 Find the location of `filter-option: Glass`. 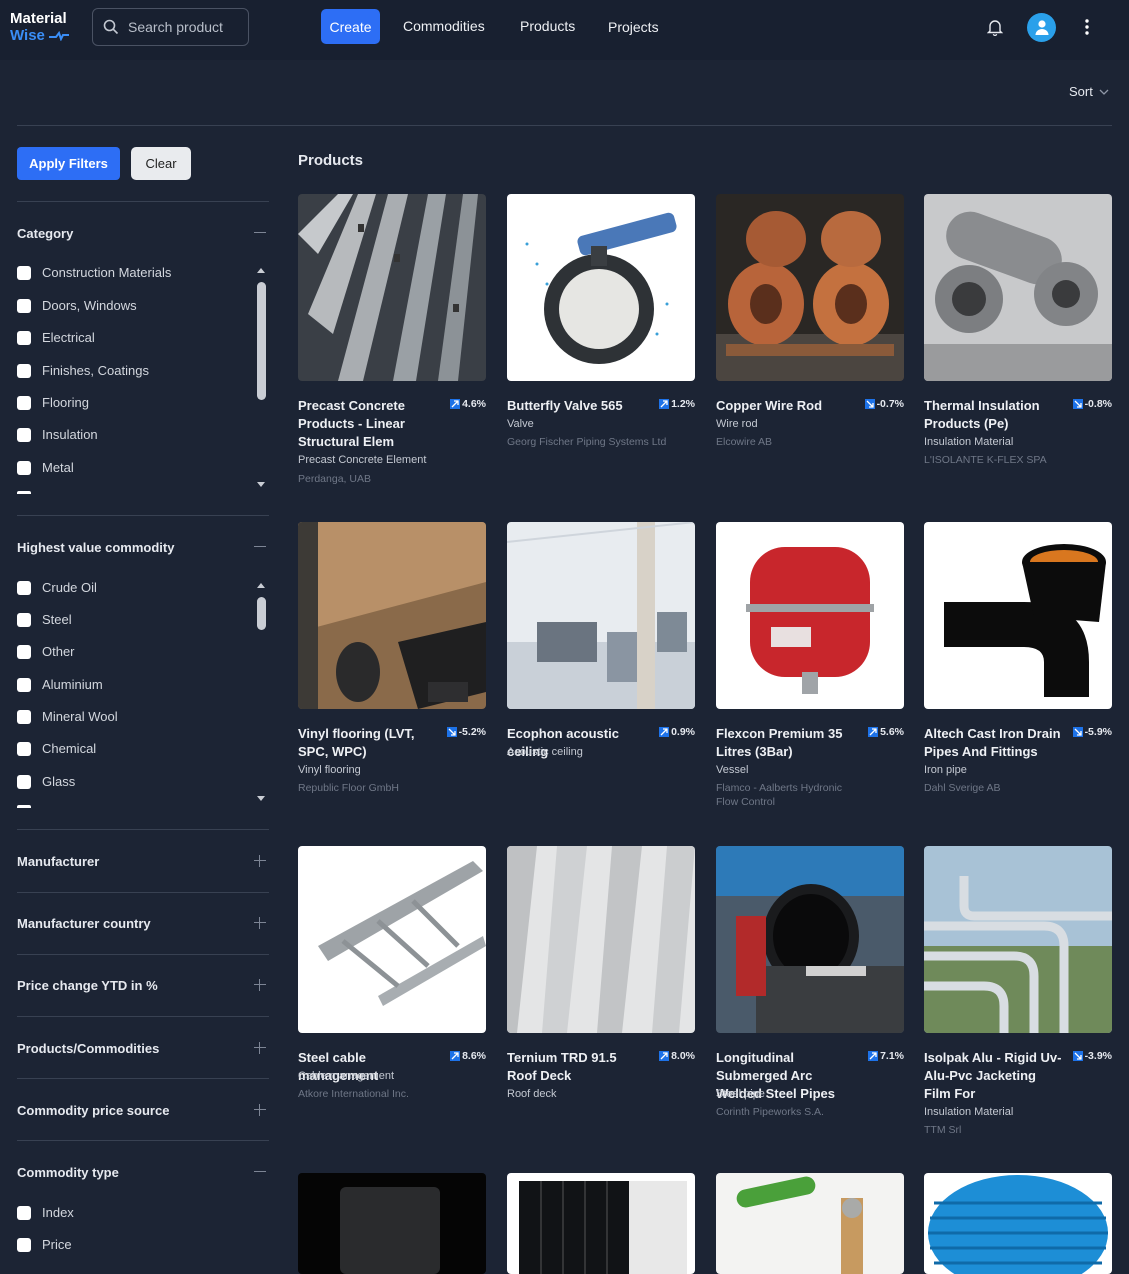

filter-option: Glass is located at coordinates (46, 781).